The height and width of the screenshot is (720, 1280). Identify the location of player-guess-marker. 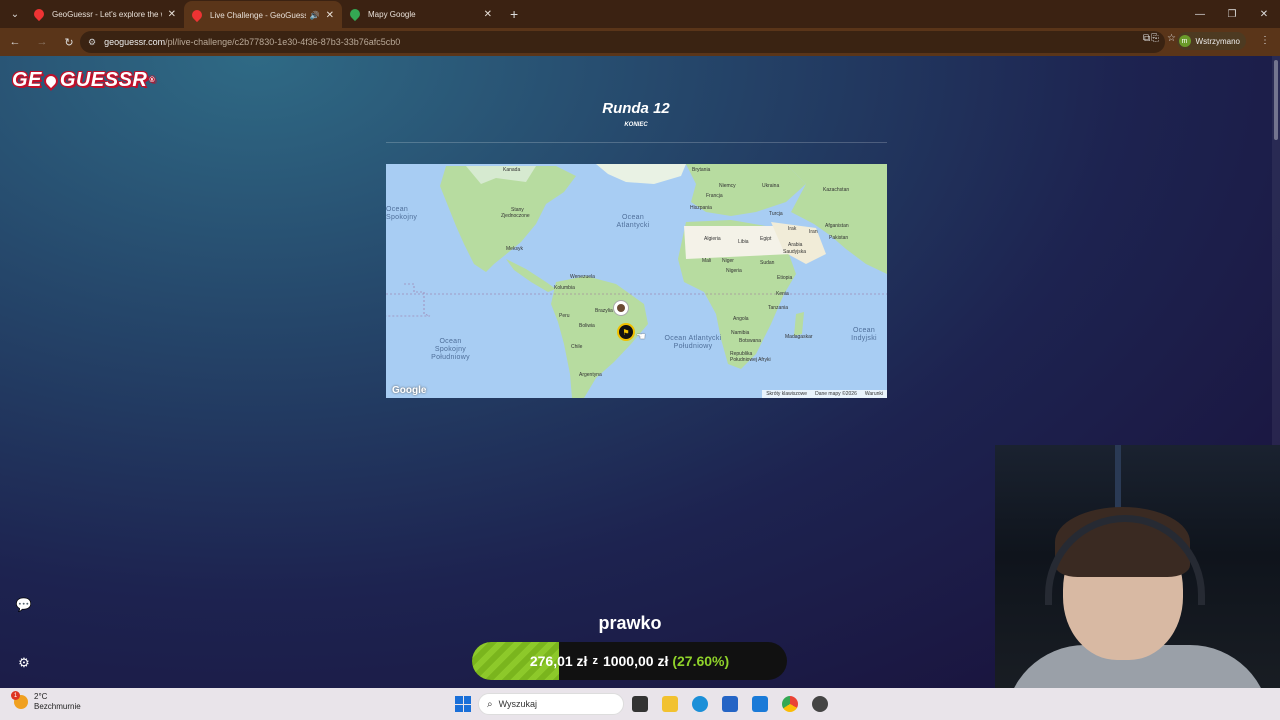
(621, 308).